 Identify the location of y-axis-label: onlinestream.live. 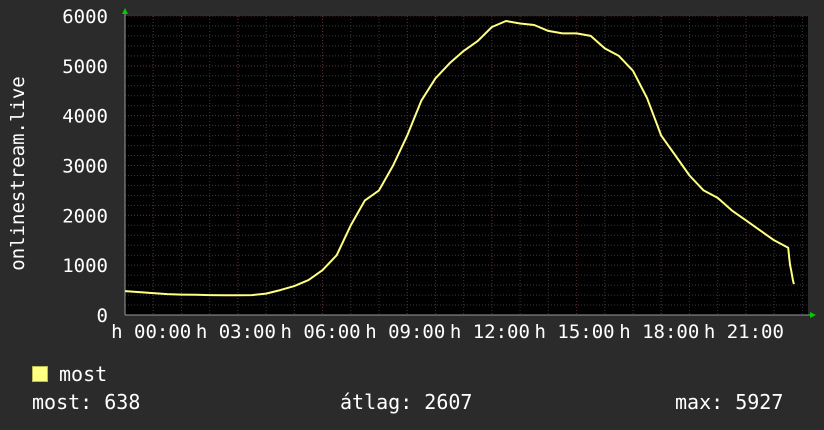
(18, 173).